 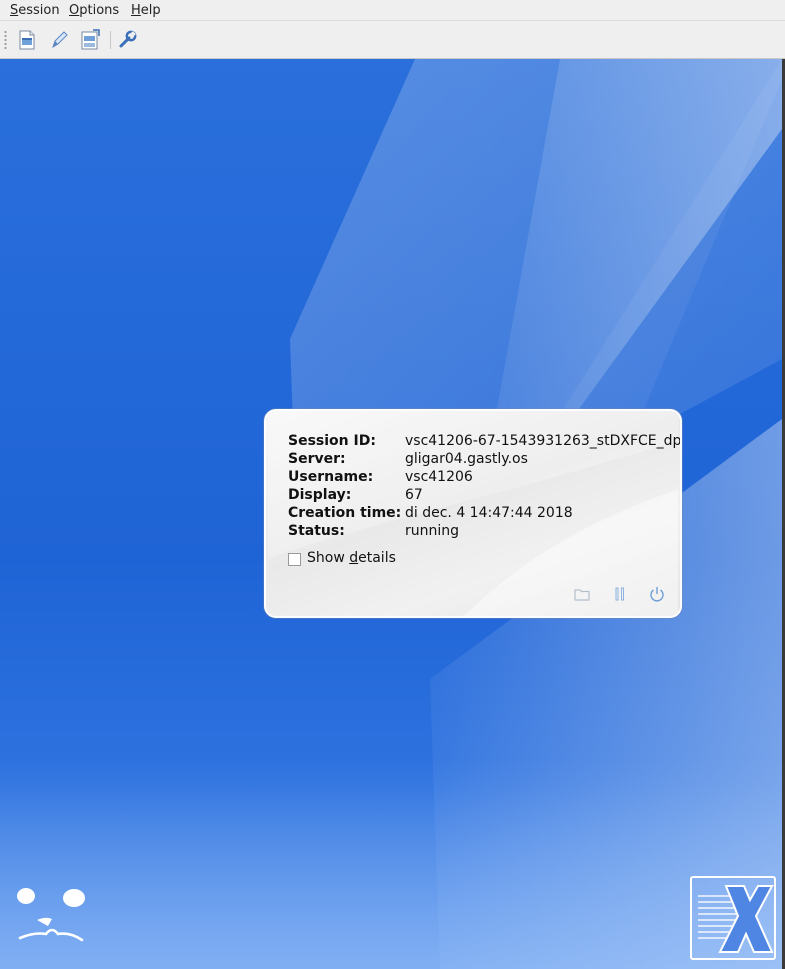 I want to click on pause-icon, so click(x=620, y=594).